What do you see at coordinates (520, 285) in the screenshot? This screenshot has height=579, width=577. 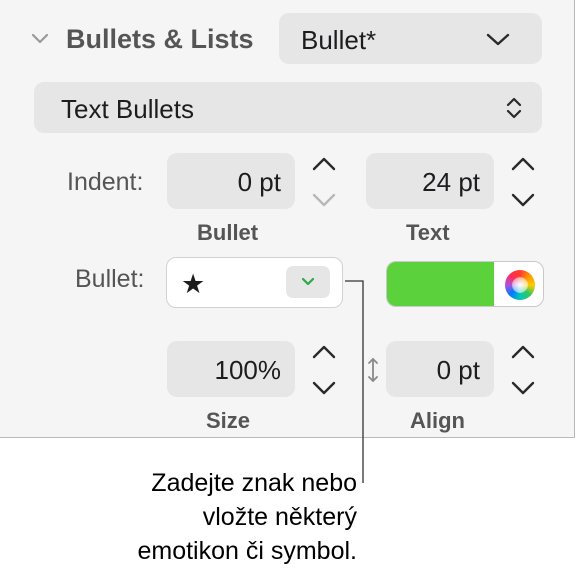 I see `color-wheel-icon` at bounding box center [520, 285].